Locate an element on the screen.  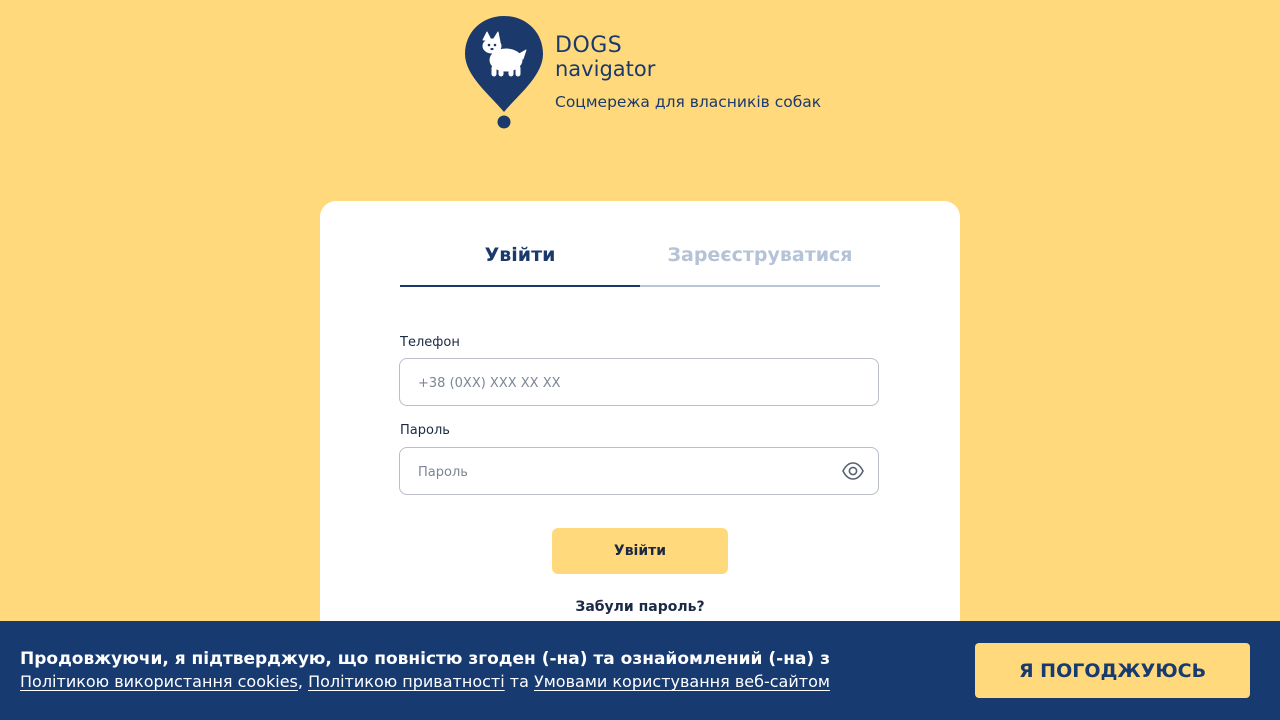
password-label: Пароль is located at coordinates (425, 430).